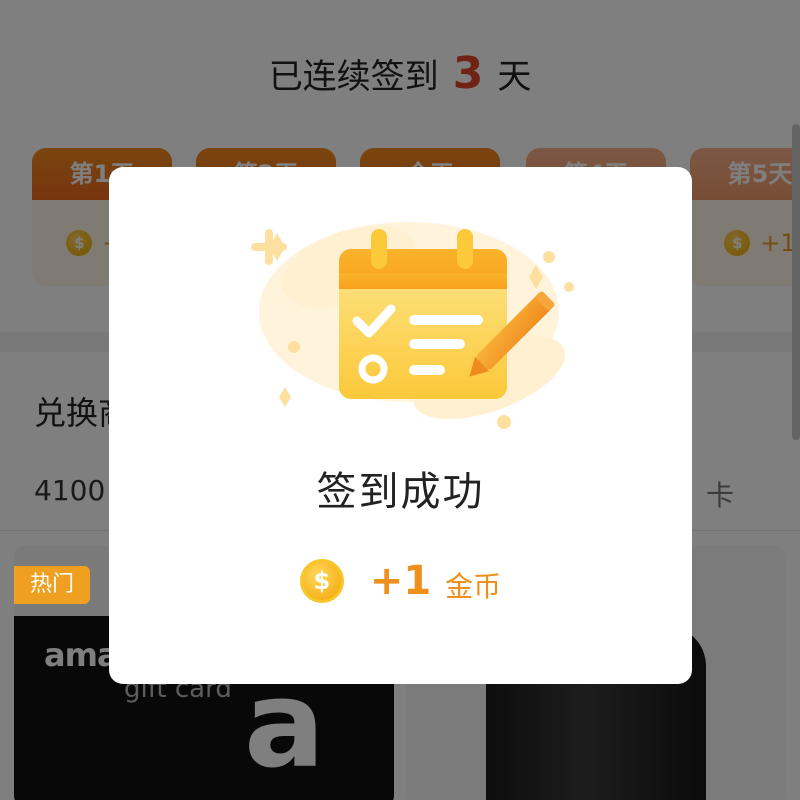  Describe the element at coordinates (52, 585) in the screenshot. I see `hot-badge: 热门` at that location.